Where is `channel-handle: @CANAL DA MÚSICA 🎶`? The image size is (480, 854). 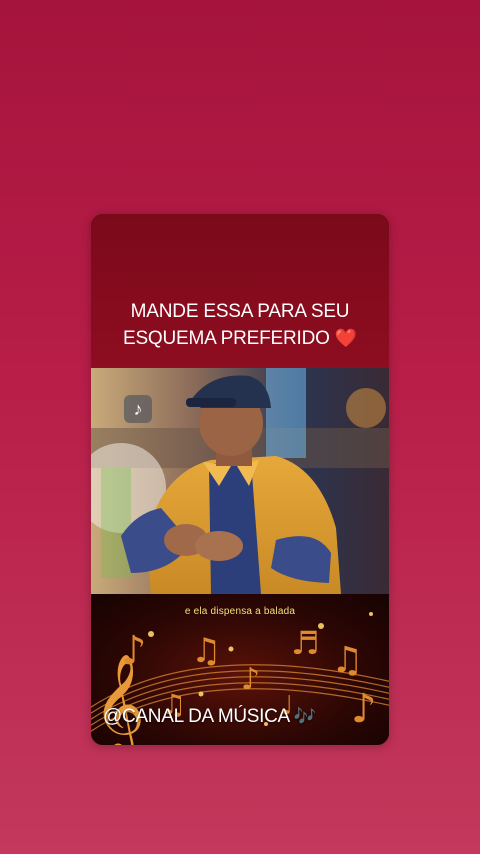 channel-handle: @CANAL DA MÚSICA 🎶 is located at coordinates (209, 717).